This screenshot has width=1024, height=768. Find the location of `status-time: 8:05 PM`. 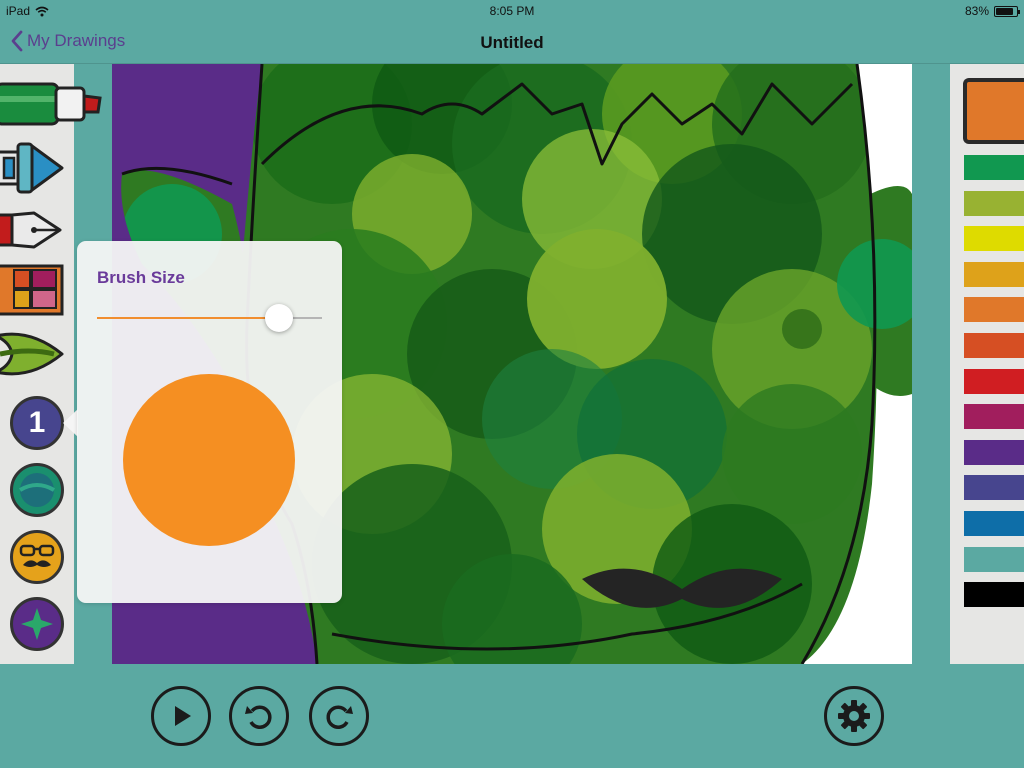

status-time: 8:05 PM is located at coordinates (512, 11).